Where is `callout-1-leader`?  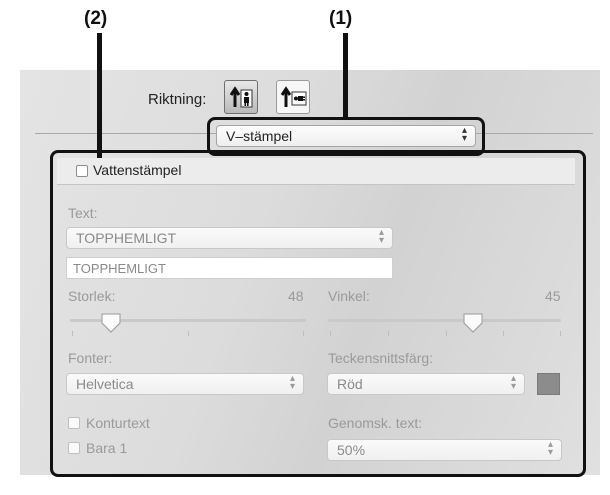
callout-1-leader is located at coordinates (345, 76).